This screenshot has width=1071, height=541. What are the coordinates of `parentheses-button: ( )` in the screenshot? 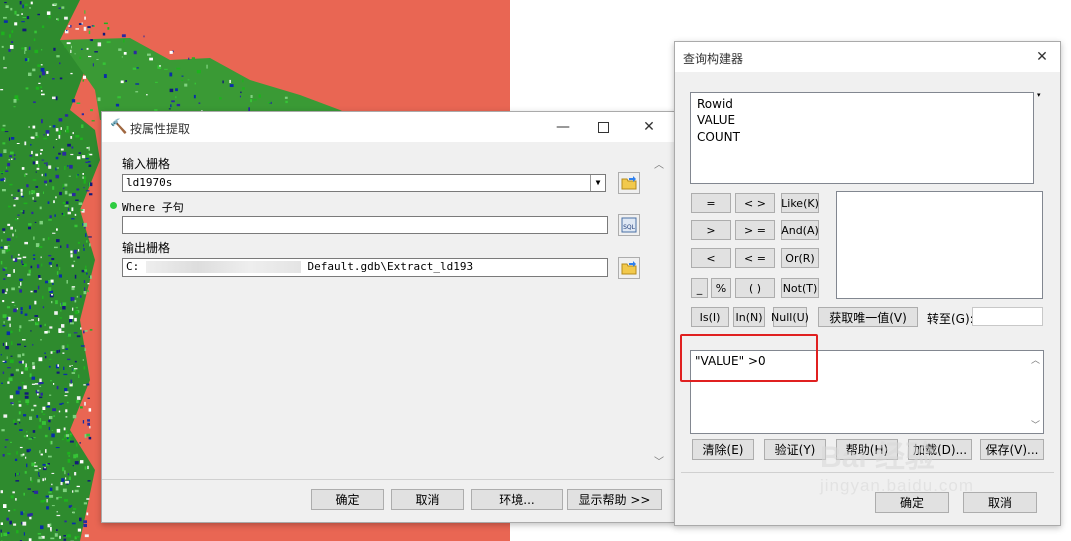 It's located at (755, 288).